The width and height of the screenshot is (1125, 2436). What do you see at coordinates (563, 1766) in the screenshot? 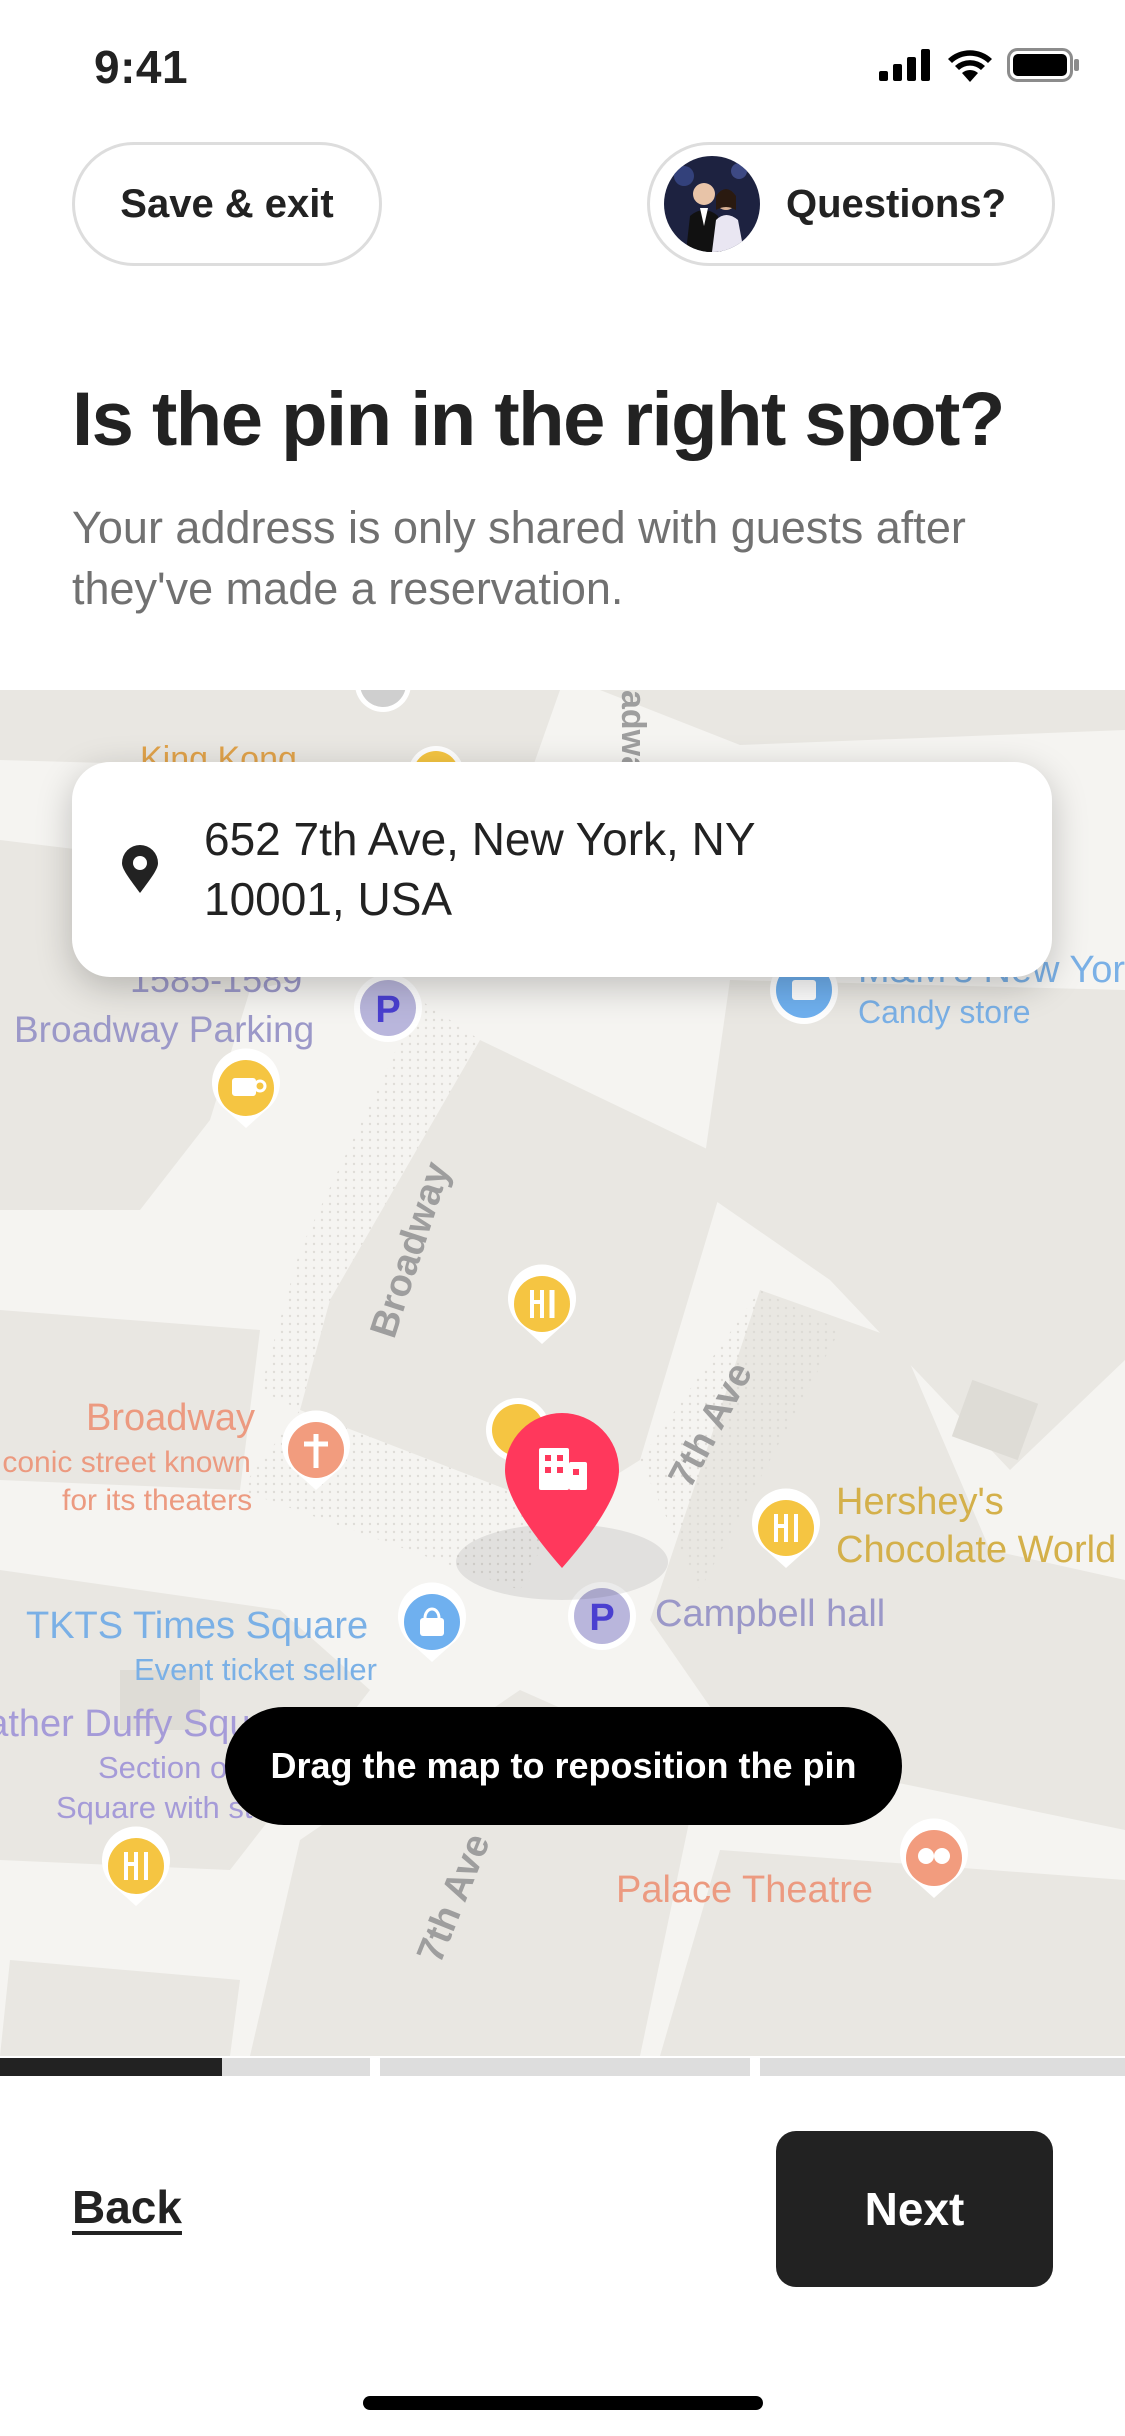
I see `drag-hint-toast: Drag the map to reposition the pin` at bounding box center [563, 1766].